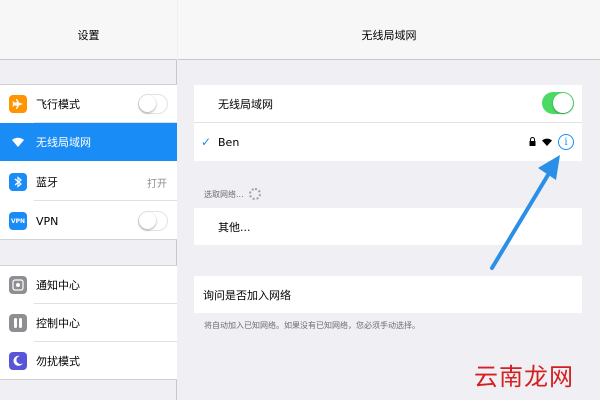 The image size is (600, 400). Describe the element at coordinates (525, 212) in the screenshot. I see `annotation-arrow-icon` at that location.